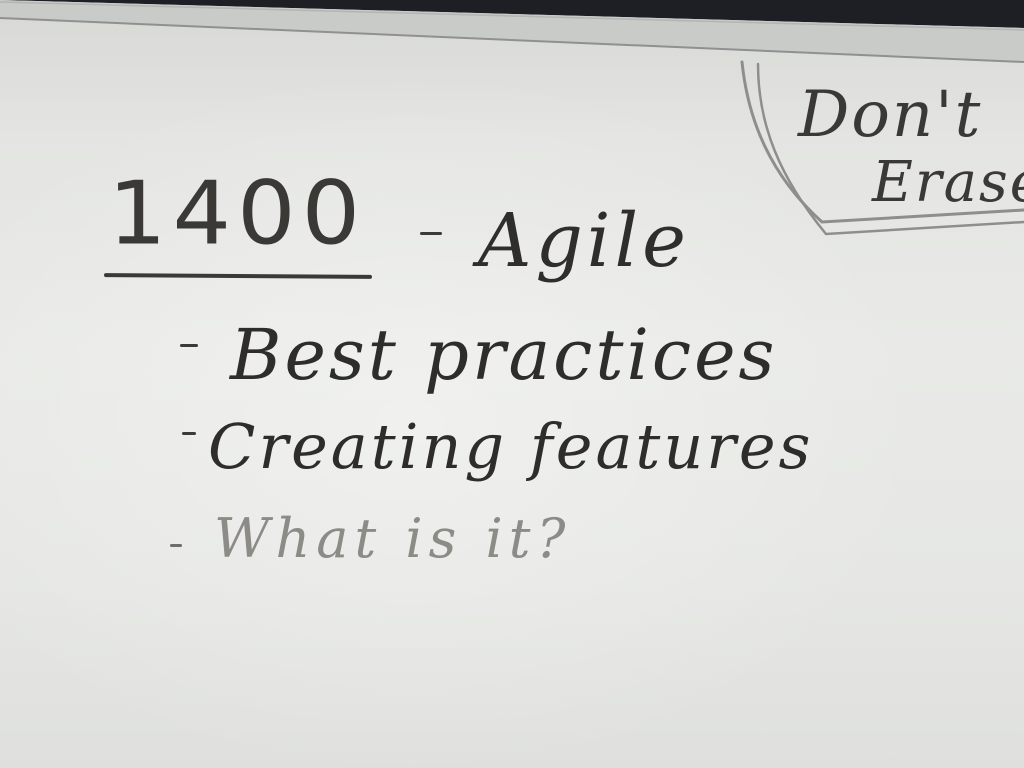 The width and height of the screenshot is (1024, 768). What do you see at coordinates (504, 355) in the screenshot?
I see `bullet-best-practices: Best practices` at bounding box center [504, 355].